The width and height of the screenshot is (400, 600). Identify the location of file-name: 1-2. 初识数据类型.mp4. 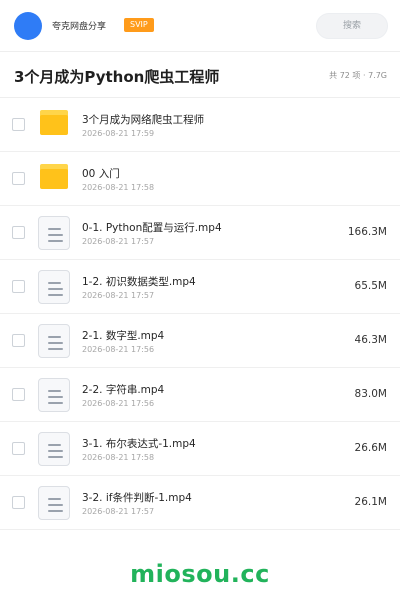
(139, 281).